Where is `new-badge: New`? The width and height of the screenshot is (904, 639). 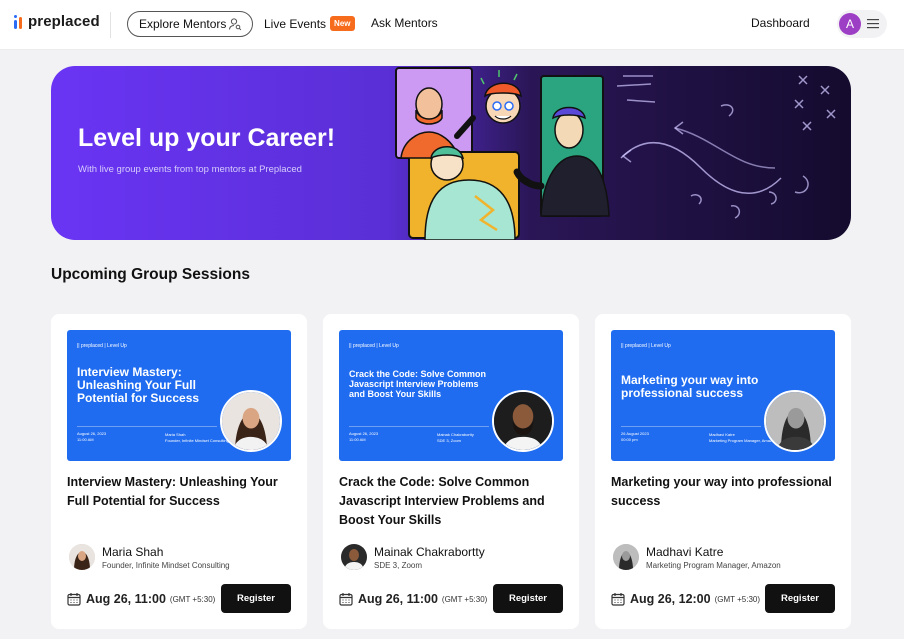 new-badge: New is located at coordinates (342, 23).